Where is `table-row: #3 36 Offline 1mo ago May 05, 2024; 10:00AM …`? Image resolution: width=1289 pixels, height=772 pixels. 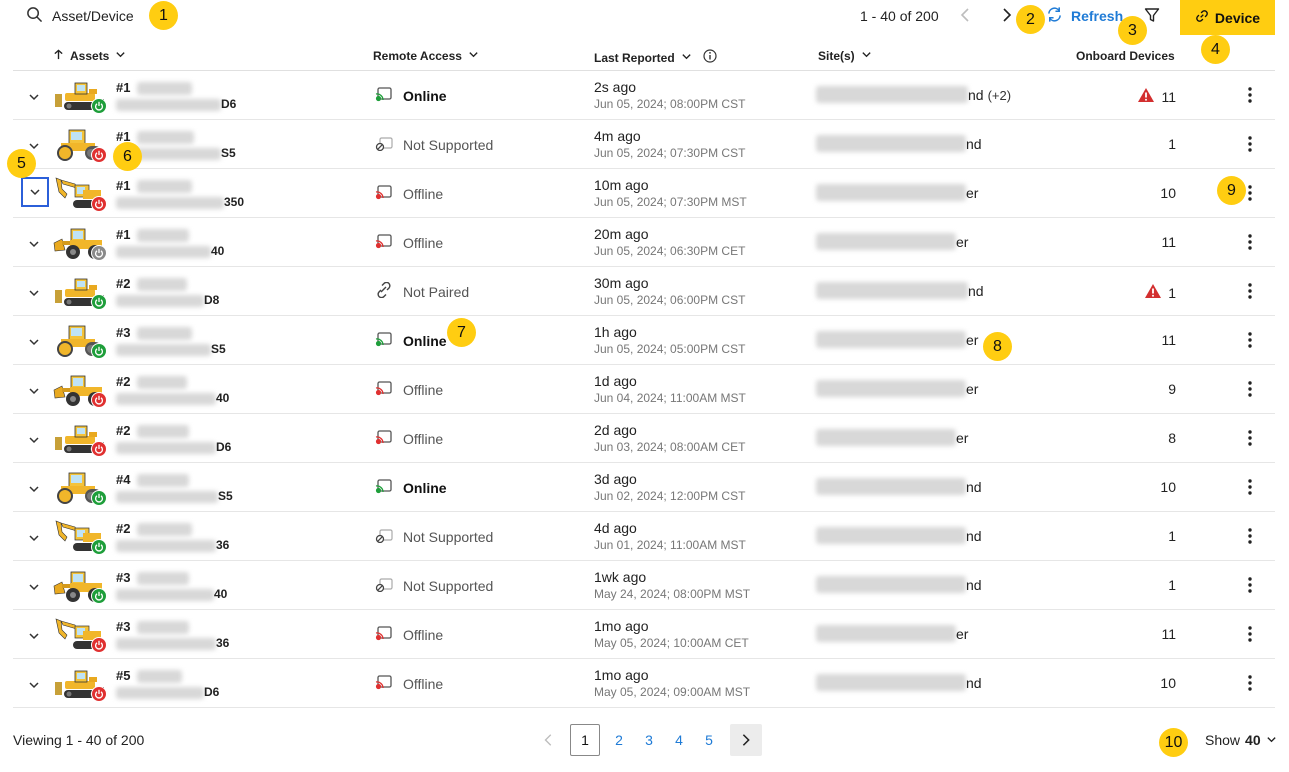 table-row: #3 36 Offline 1mo ago May 05, 2024; 10:00AM … is located at coordinates (644, 634).